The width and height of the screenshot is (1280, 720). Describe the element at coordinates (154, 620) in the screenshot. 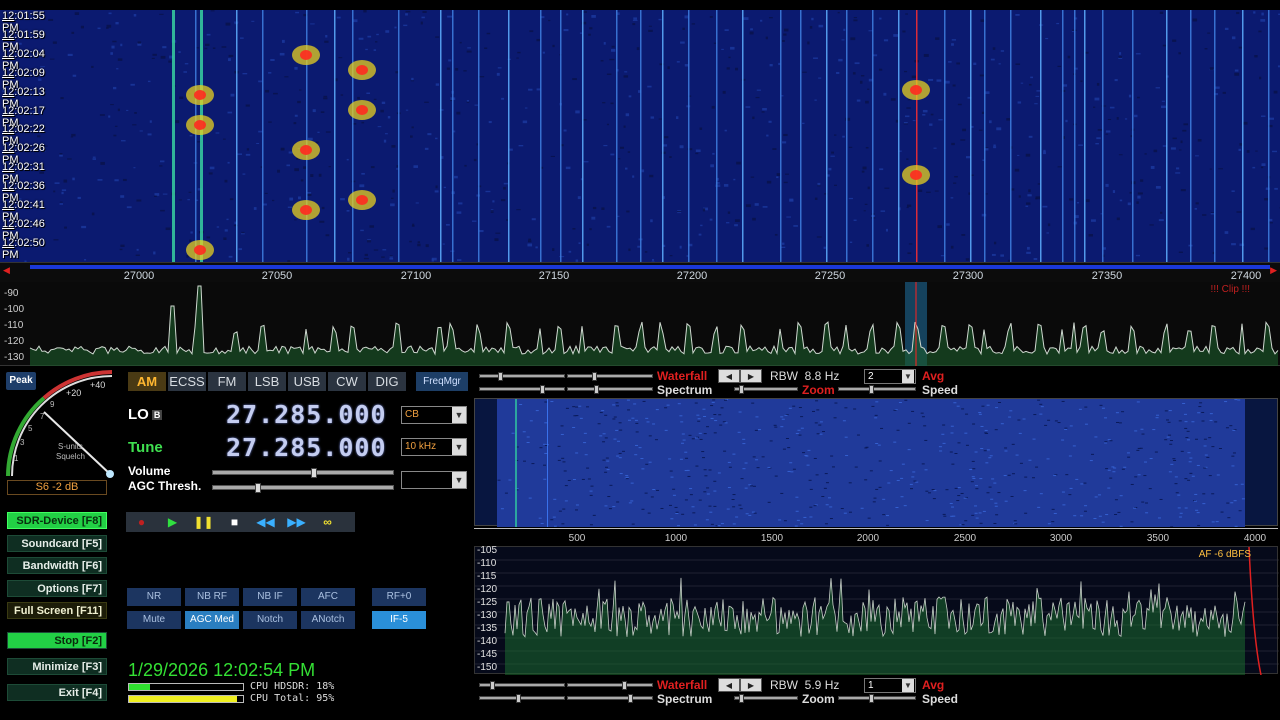

I see `mute-button: Mute` at that location.